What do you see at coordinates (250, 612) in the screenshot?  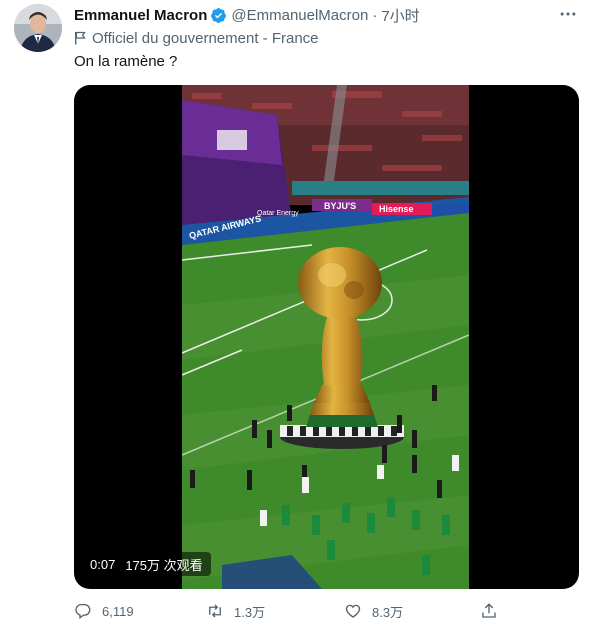 I see `retweet-count: 1.3万` at bounding box center [250, 612].